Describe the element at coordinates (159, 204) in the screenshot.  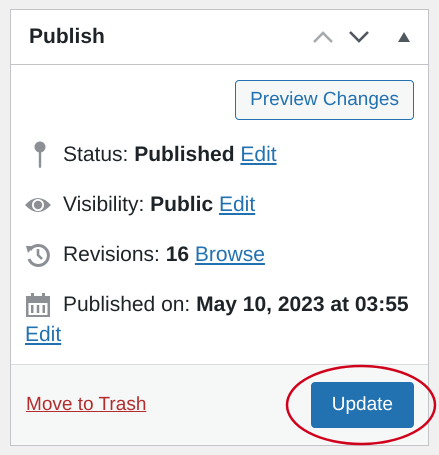
I see `visibility-text: Visibility: Public Edit` at that location.